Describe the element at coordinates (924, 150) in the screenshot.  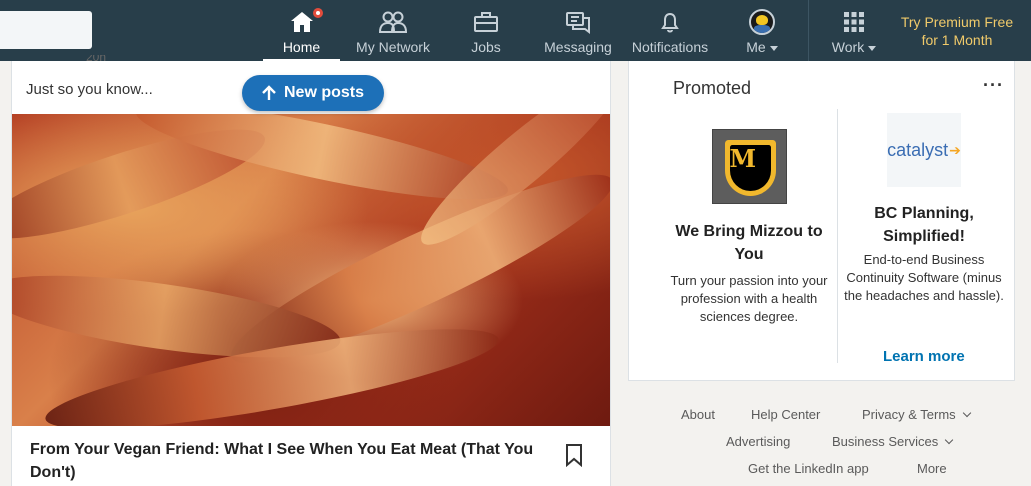
I see `catalyst-logo: catalyst ➔` at that location.